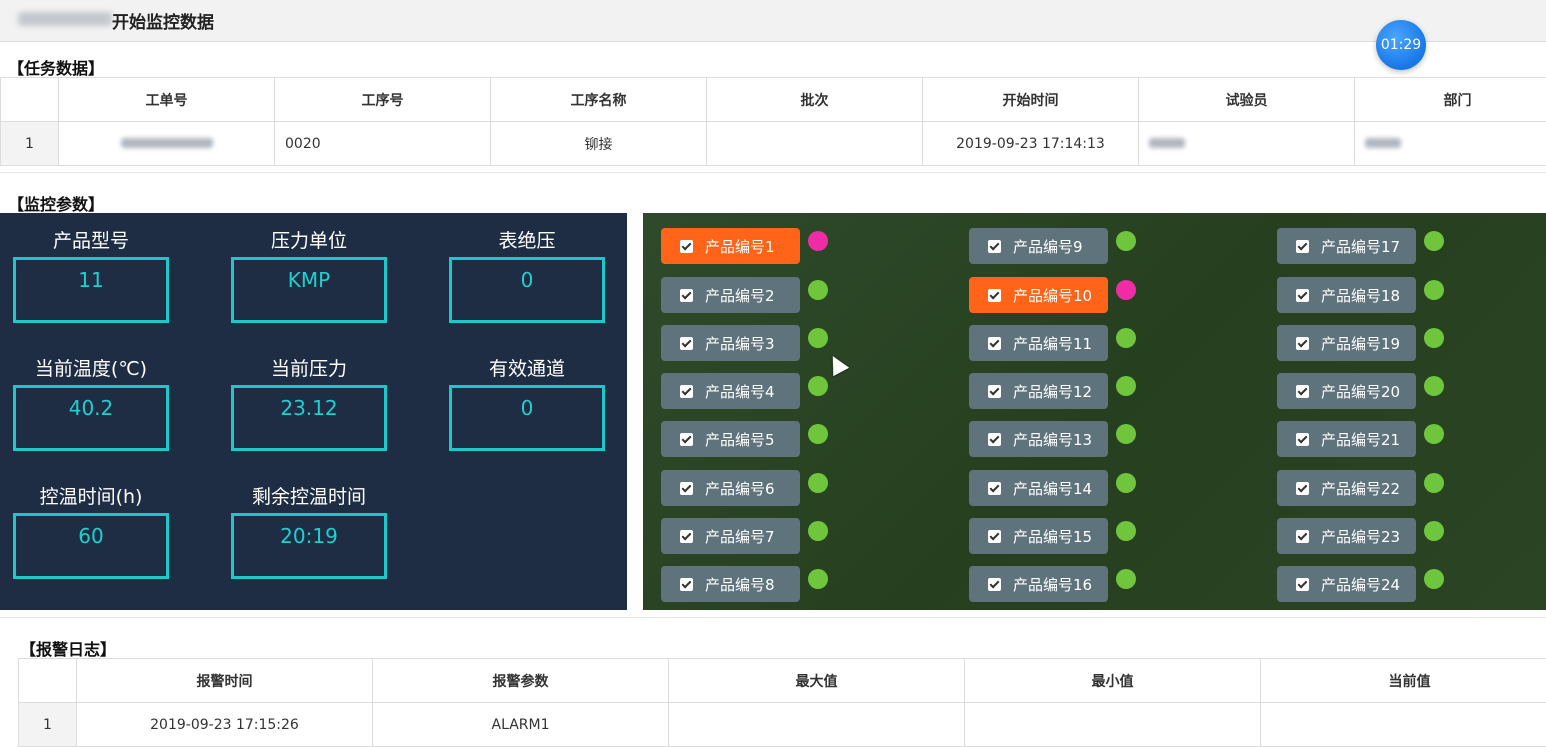 The height and width of the screenshot is (747, 1546). I want to click on product-channel-button: 产品编号3, so click(730, 343).